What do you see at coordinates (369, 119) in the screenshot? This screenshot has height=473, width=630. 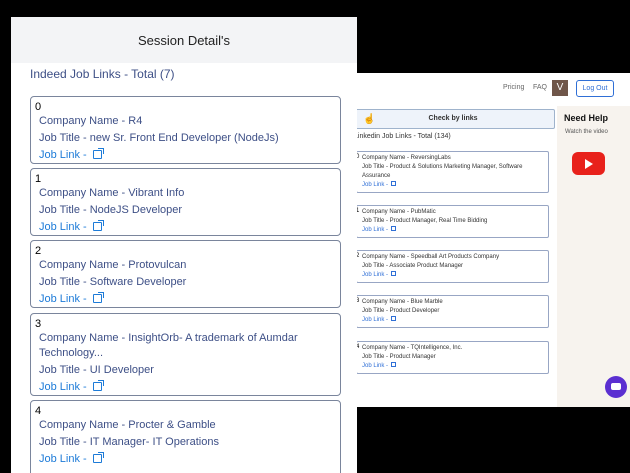 I see `pointer-cursor-icon: ☝` at bounding box center [369, 119].